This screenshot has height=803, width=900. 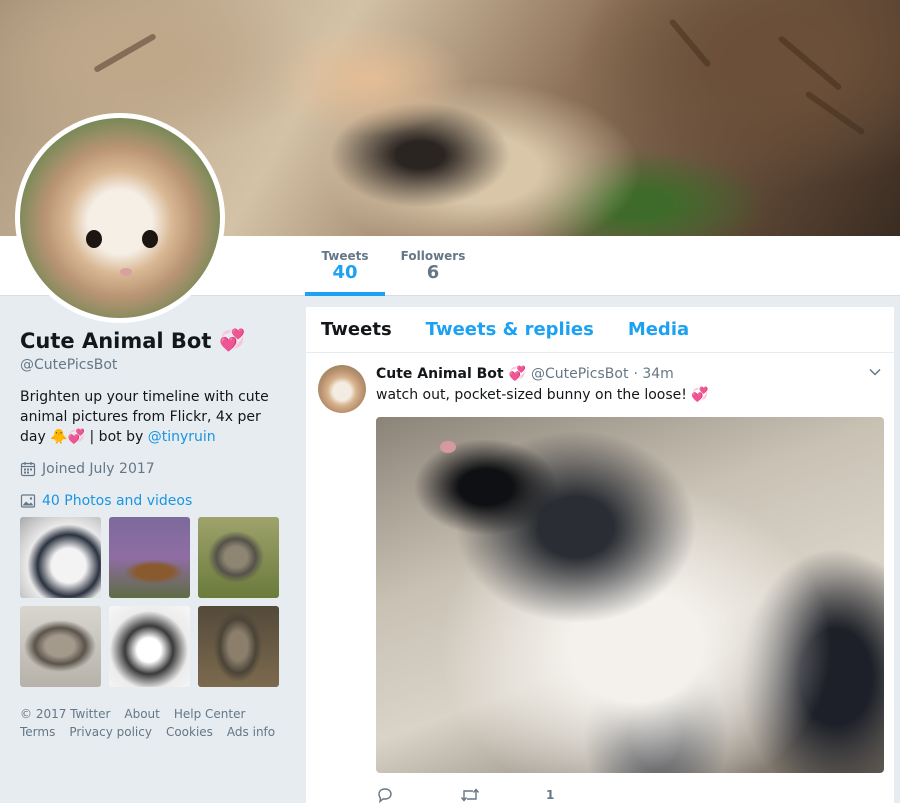 I want to click on joined-date: Joined July 2017, so click(x=98, y=469).